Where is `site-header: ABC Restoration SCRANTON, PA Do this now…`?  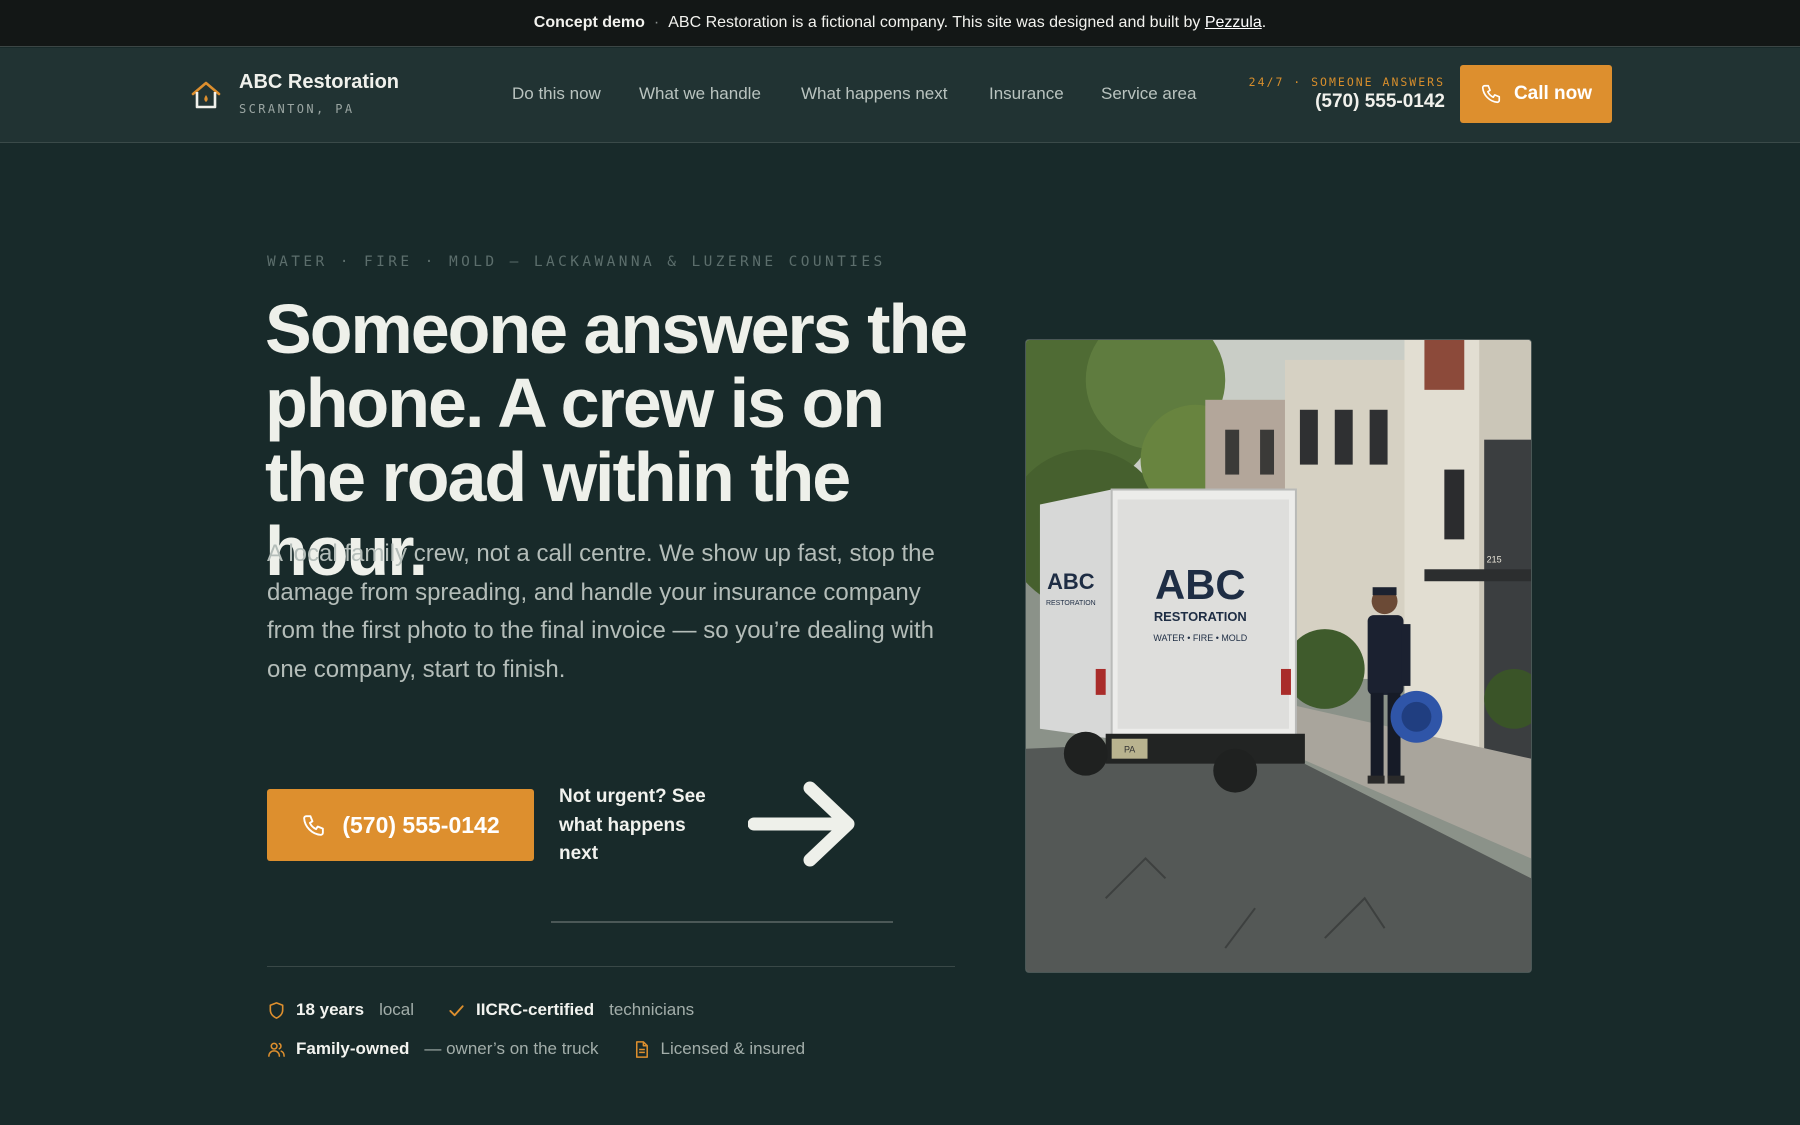 site-header: ABC Restoration SCRANTON, PA Do this now… is located at coordinates (900, 95).